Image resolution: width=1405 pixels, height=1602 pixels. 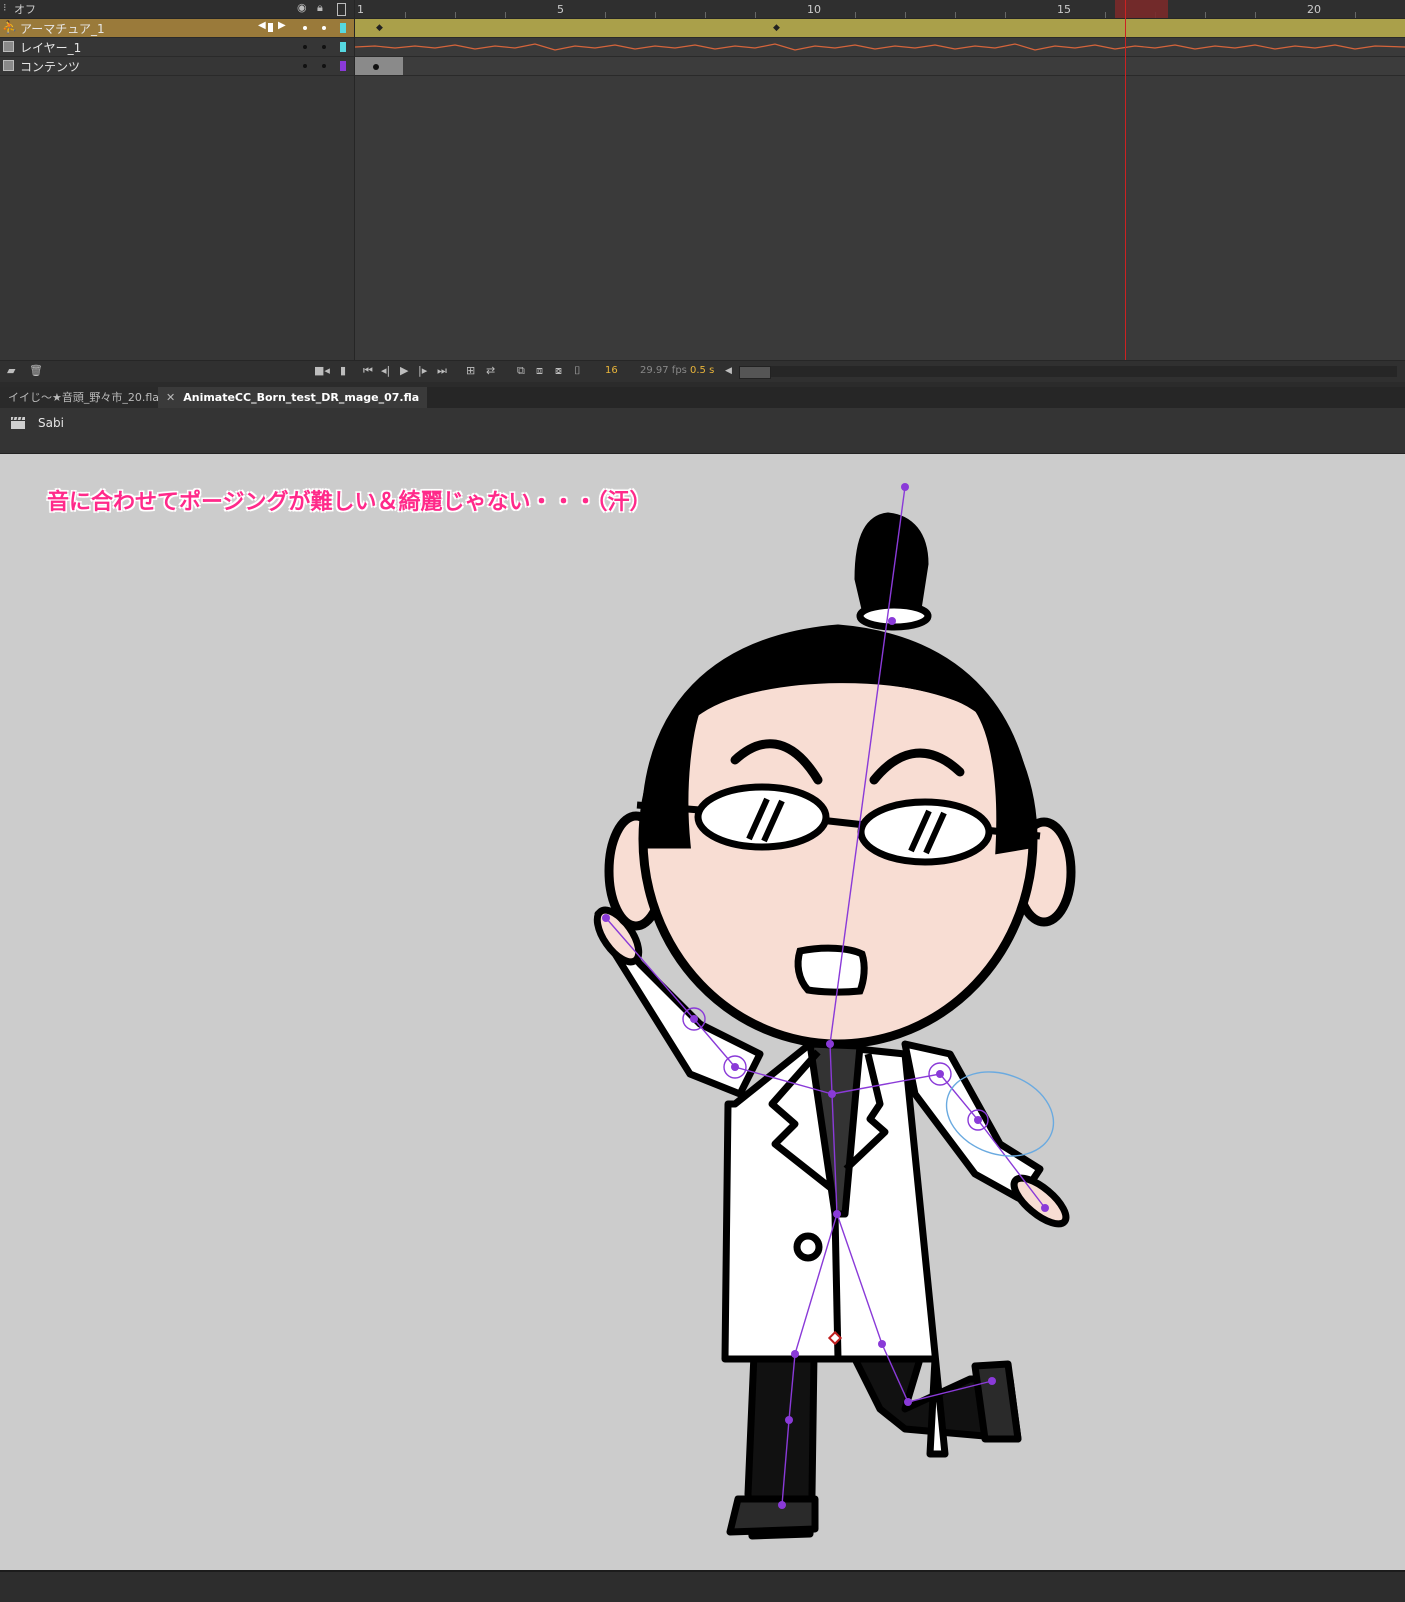 I want to click on play-icon: ▶, so click(x=404, y=371).